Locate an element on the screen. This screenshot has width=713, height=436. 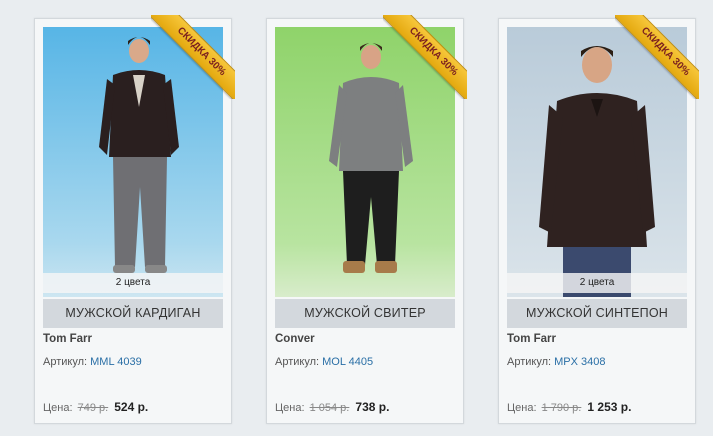
sku-link: MPX 3408 is located at coordinates (579, 362).